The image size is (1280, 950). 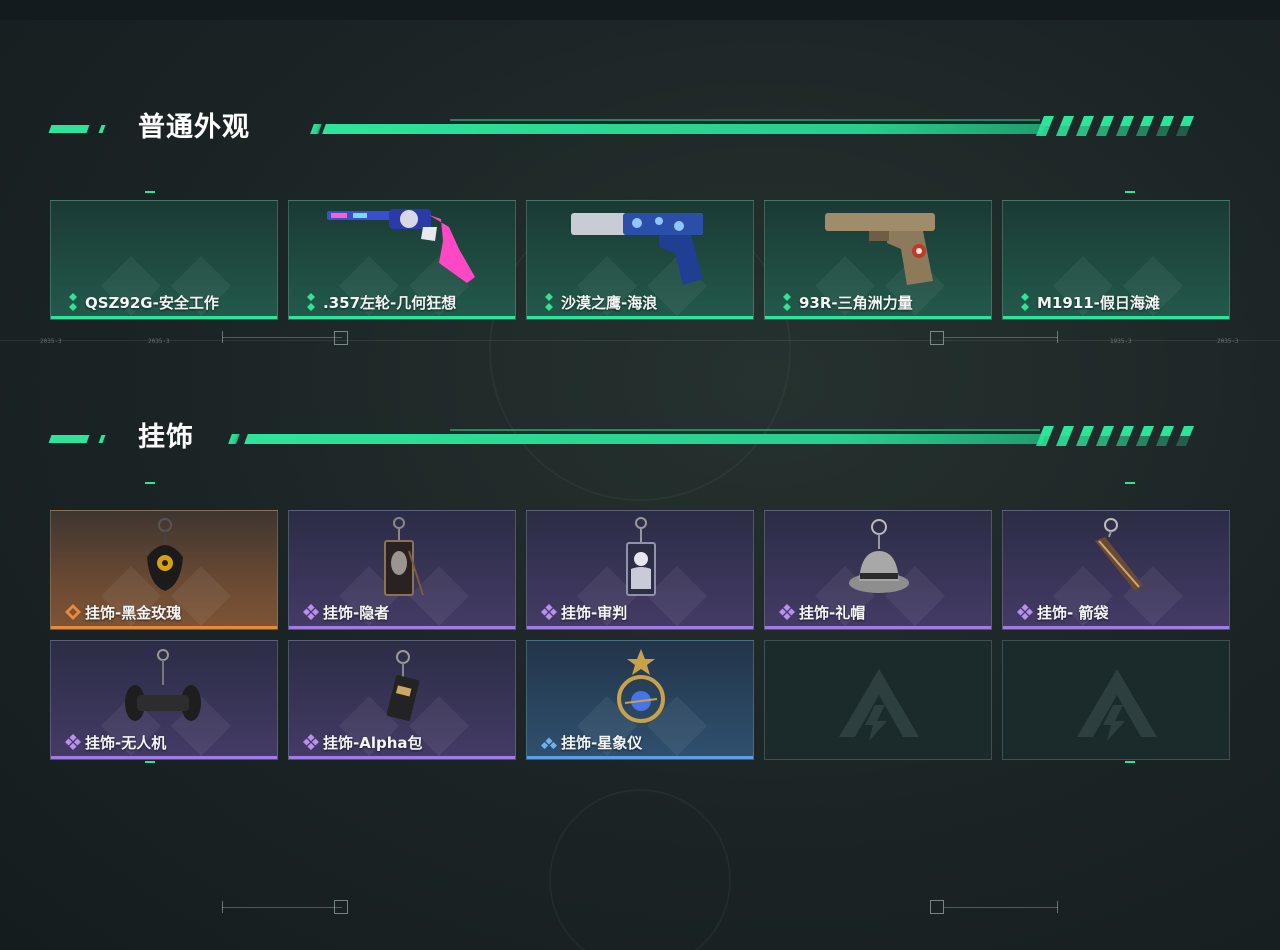 I want to click on item-card-hermit: 挂饰-隐者, so click(x=402, y=570).